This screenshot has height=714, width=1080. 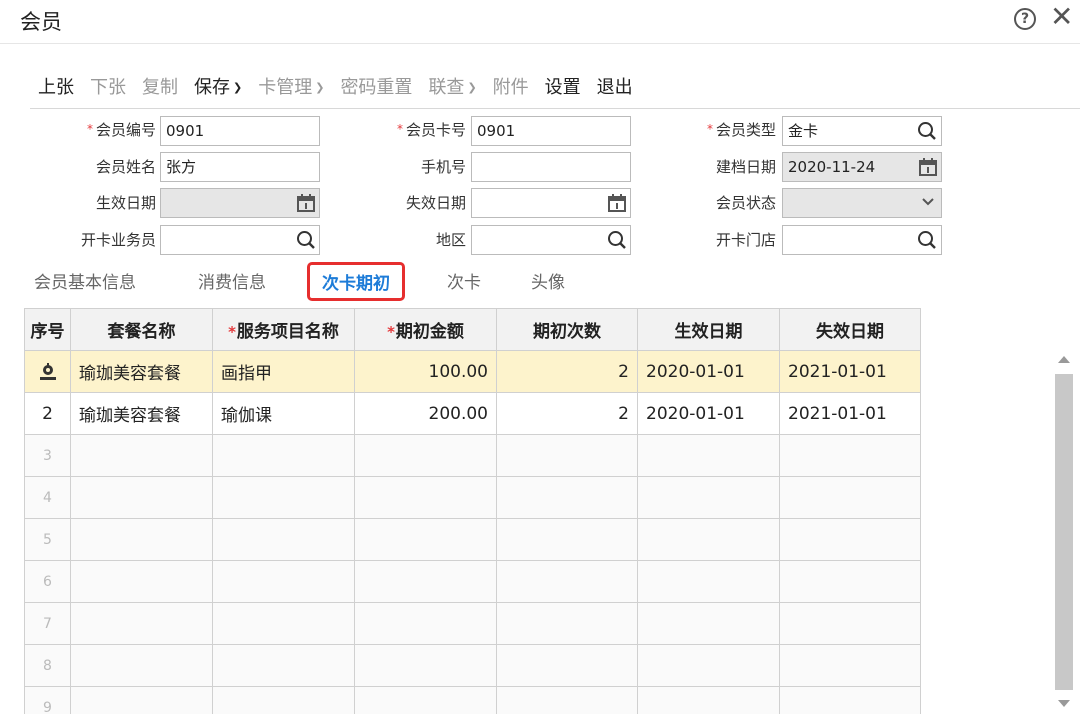 I want to click on amount-cell: 100.00, so click(x=425, y=371).